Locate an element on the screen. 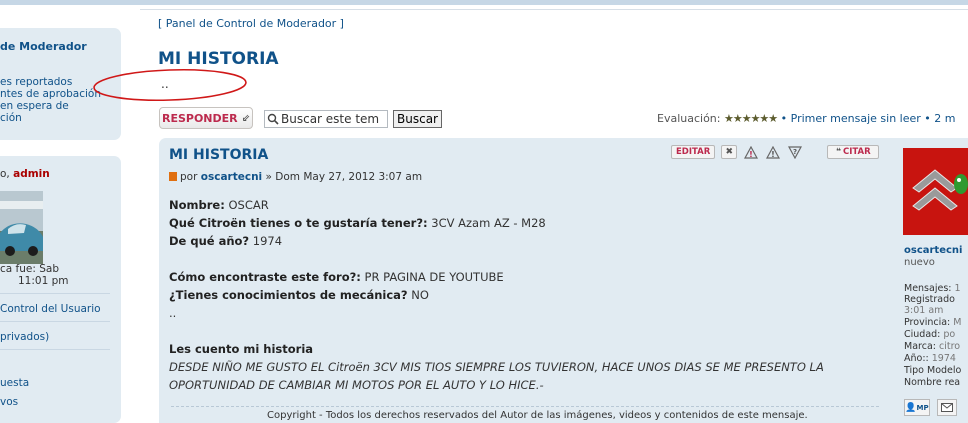  profile-field: Registrado is located at coordinates (929, 299).